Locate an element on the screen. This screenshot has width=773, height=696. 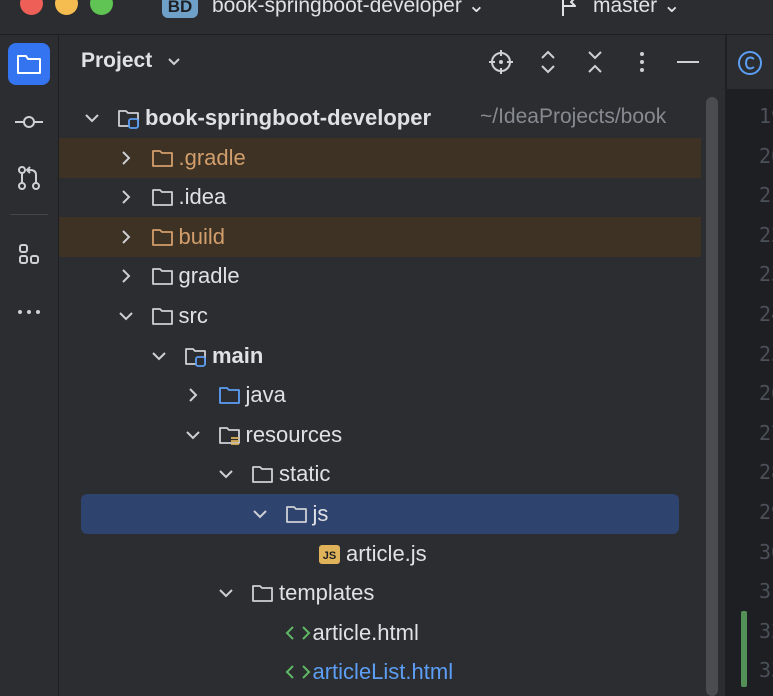
pull-requests-icon is located at coordinates (29, 178).